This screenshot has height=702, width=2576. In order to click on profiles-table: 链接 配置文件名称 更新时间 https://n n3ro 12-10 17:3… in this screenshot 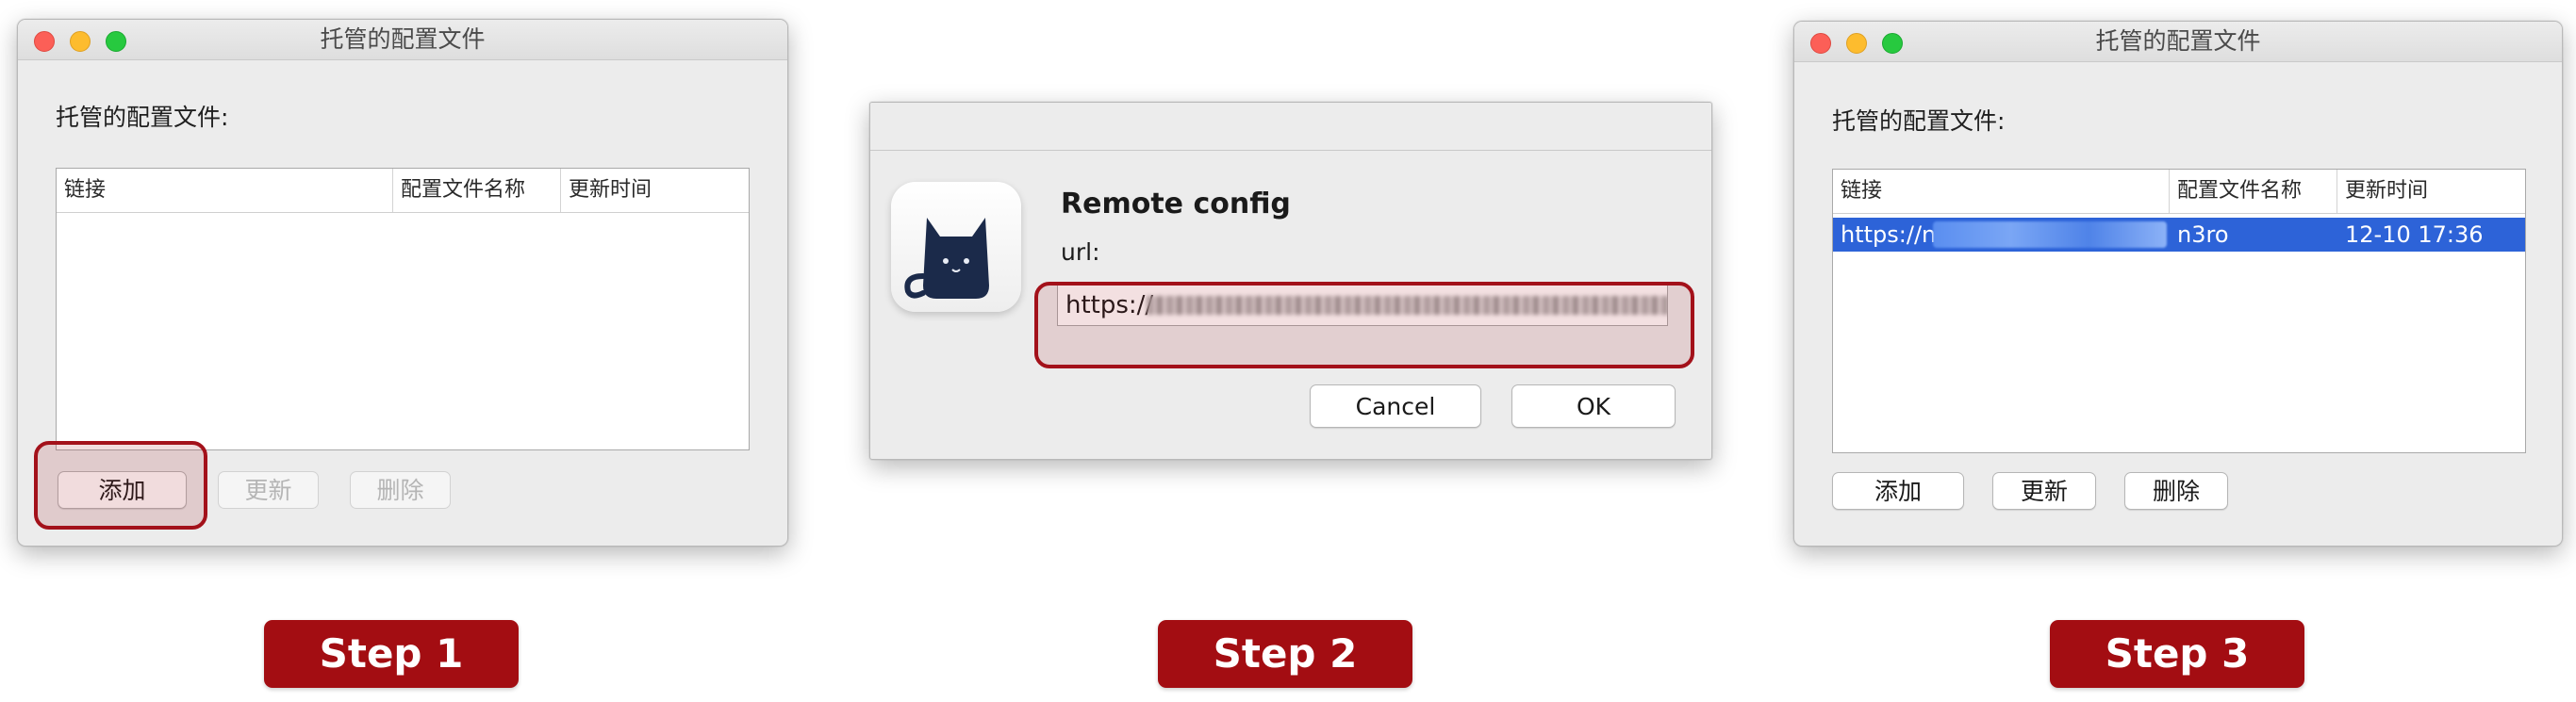, I will do `click(2179, 311)`.